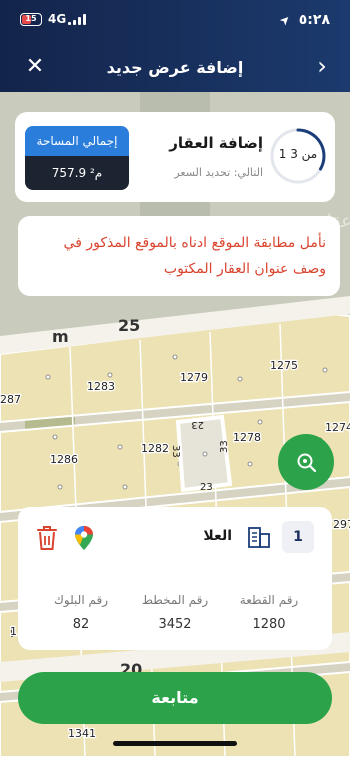 The height and width of the screenshot is (757, 350). What do you see at coordinates (194, 377) in the screenshot?
I see `parcel-label: 1279` at bounding box center [194, 377].